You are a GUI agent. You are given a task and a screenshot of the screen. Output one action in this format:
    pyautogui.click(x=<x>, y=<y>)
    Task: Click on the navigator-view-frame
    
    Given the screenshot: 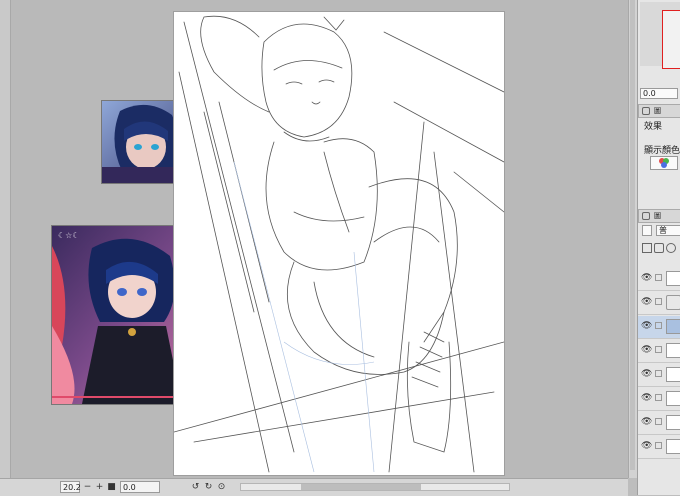 What is the action you would take?
    pyautogui.click(x=671, y=39)
    